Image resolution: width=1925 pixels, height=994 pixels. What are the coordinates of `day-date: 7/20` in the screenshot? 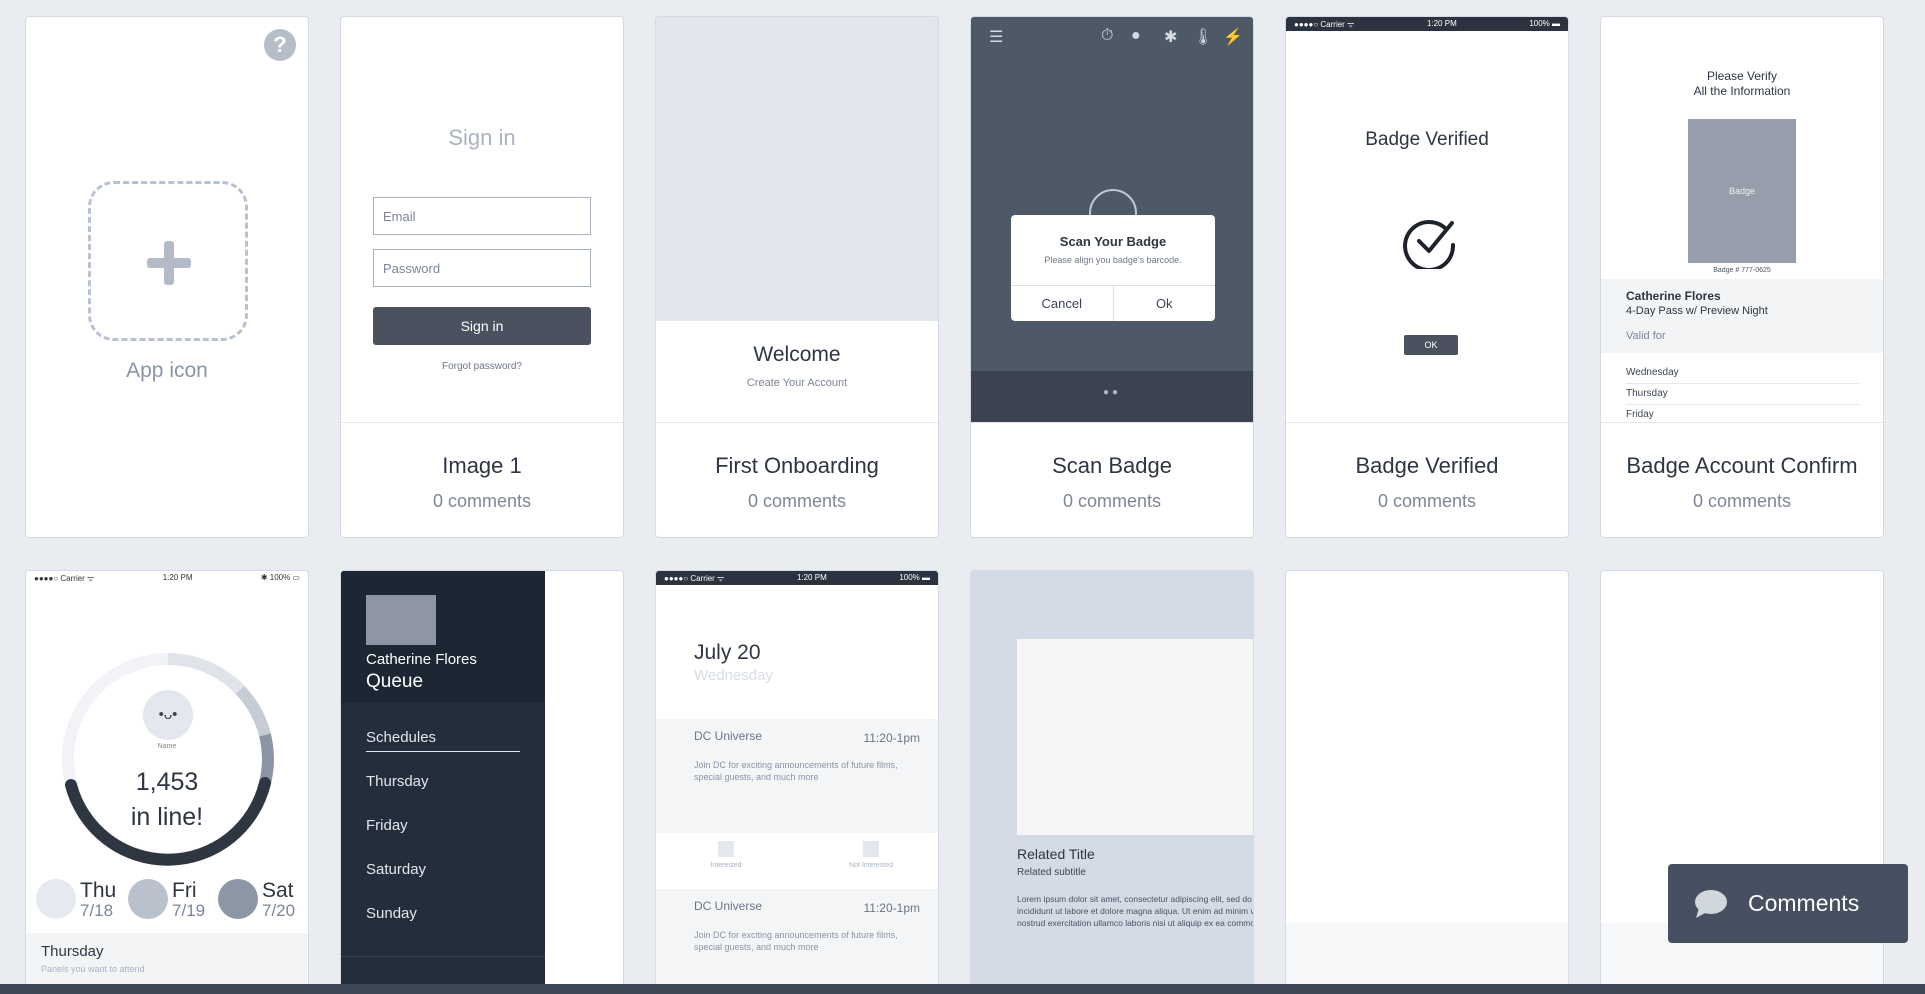 It's located at (279, 910).